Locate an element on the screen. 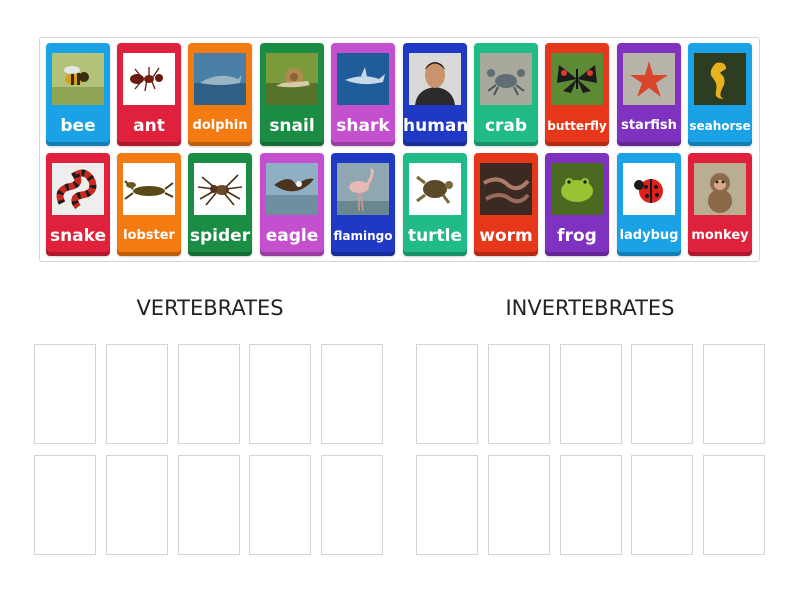 This screenshot has height=600, width=800. shark-photo-icon is located at coordinates (363, 79).